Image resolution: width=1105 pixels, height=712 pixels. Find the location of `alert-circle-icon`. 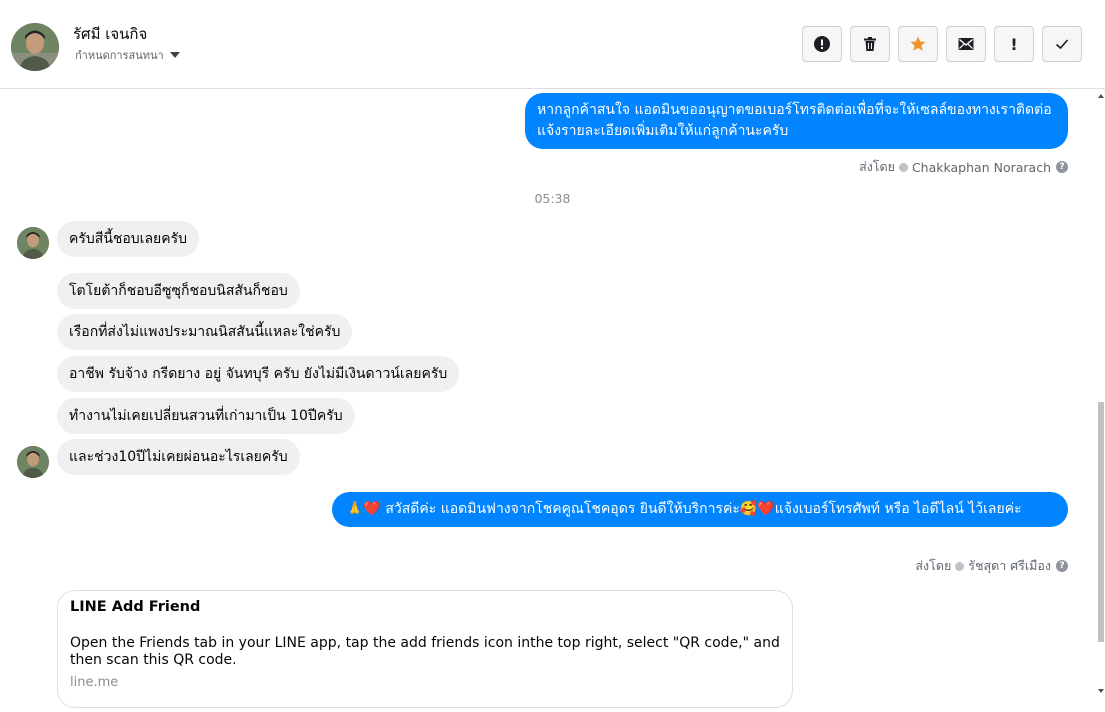

alert-circle-icon is located at coordinates (822, 44).